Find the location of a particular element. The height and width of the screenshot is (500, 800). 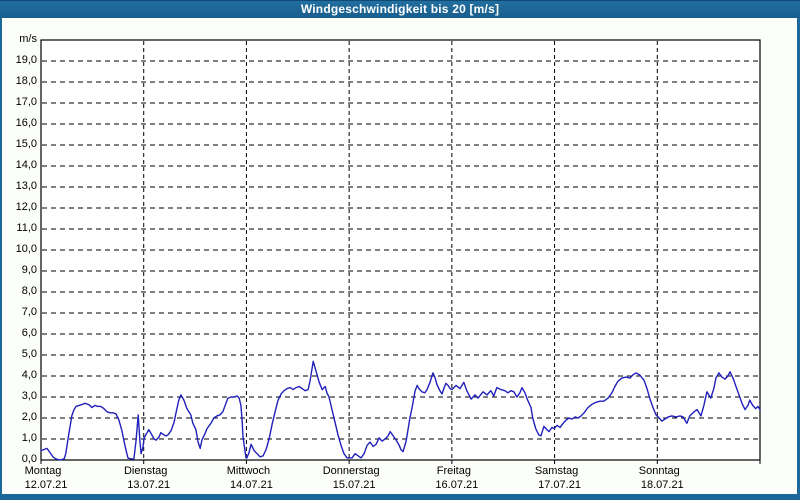

y-axis-tick-label: 4,0 is located at coordinates (29, 375).